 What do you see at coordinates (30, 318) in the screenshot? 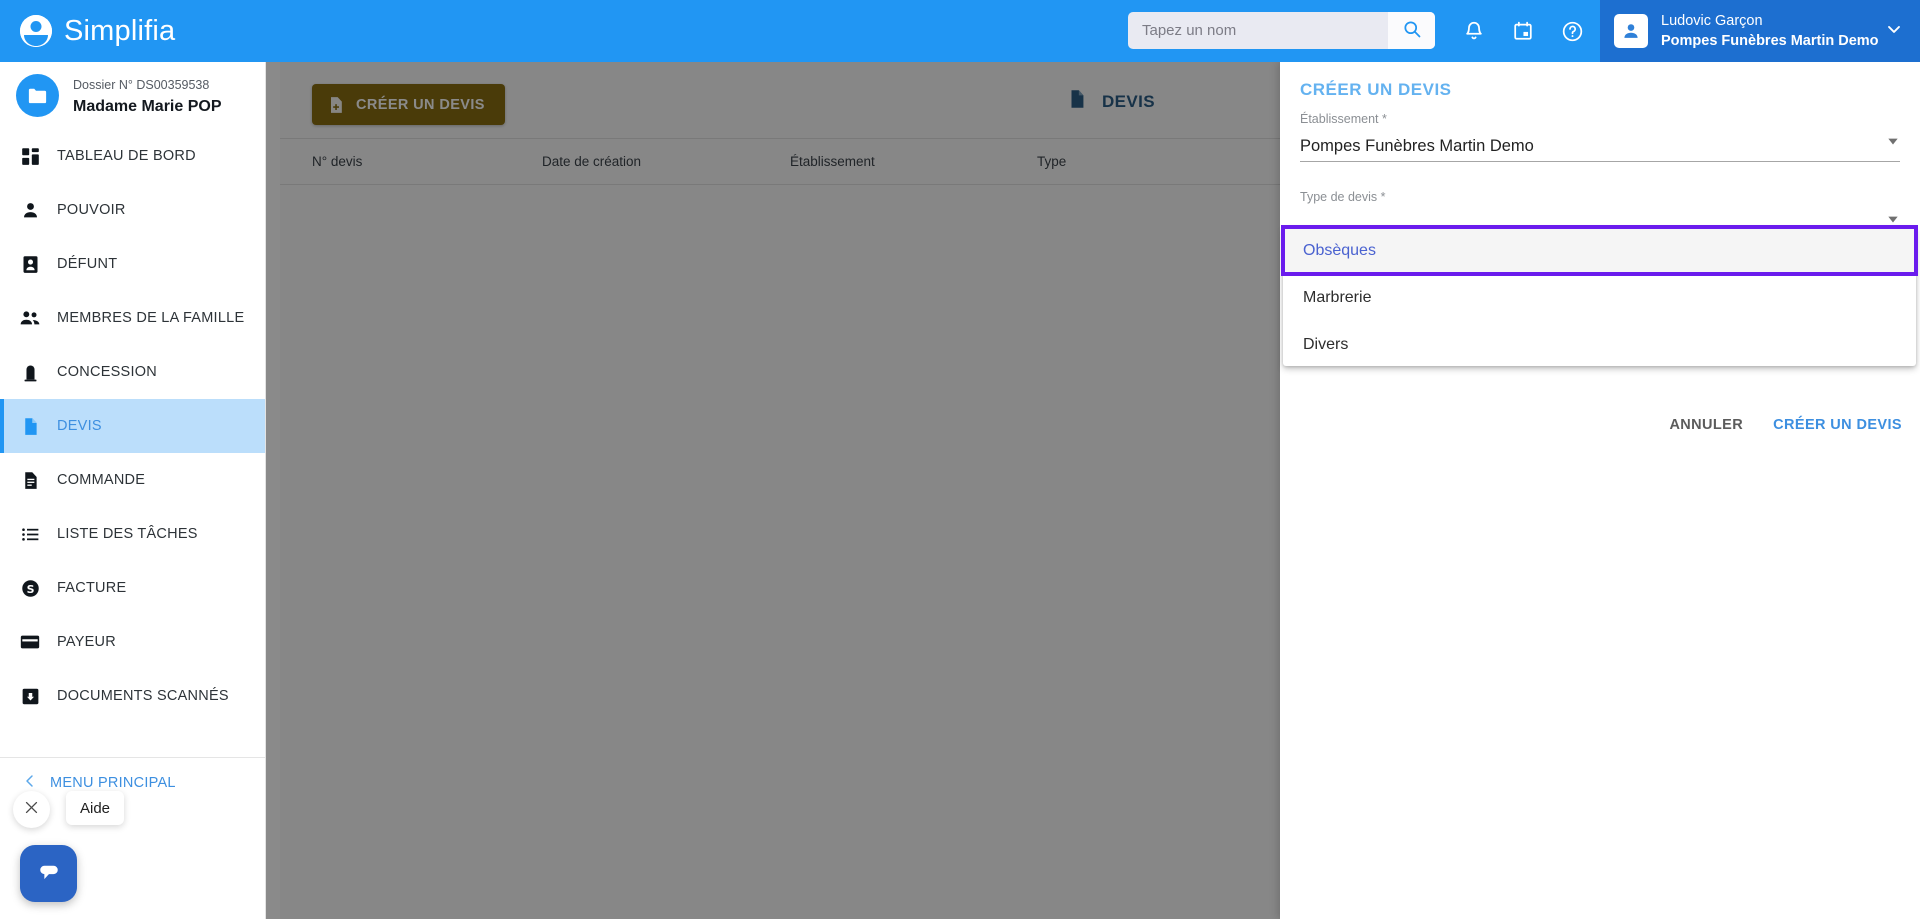
I see `people-group-icon` at bounding box center [30, 318].